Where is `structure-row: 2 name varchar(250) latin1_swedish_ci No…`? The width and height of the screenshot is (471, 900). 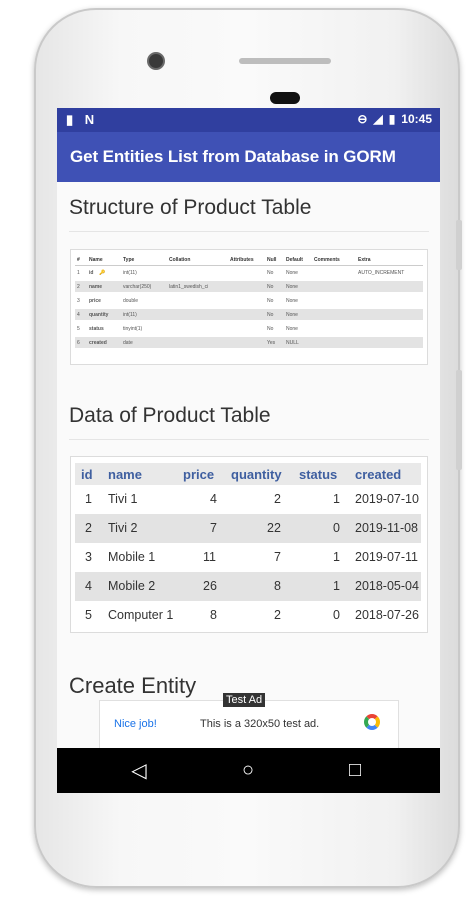 structure-row: 2 name varchar(250) latin1_swedish_ci No… is located at coordinates (249, 286).